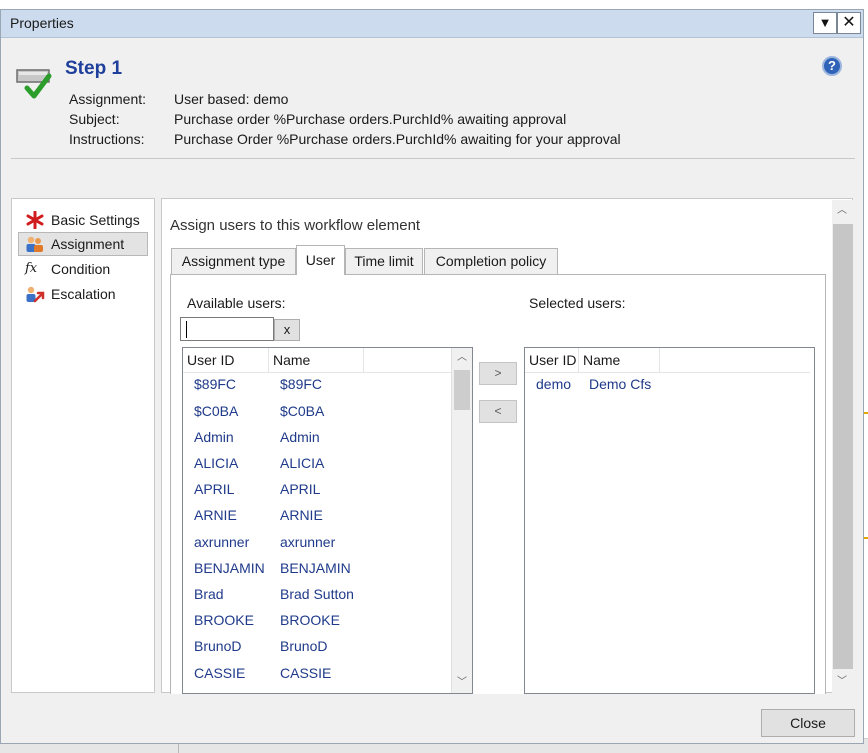  I want to click on instructions-label: Instructions:, so click(107, 139).